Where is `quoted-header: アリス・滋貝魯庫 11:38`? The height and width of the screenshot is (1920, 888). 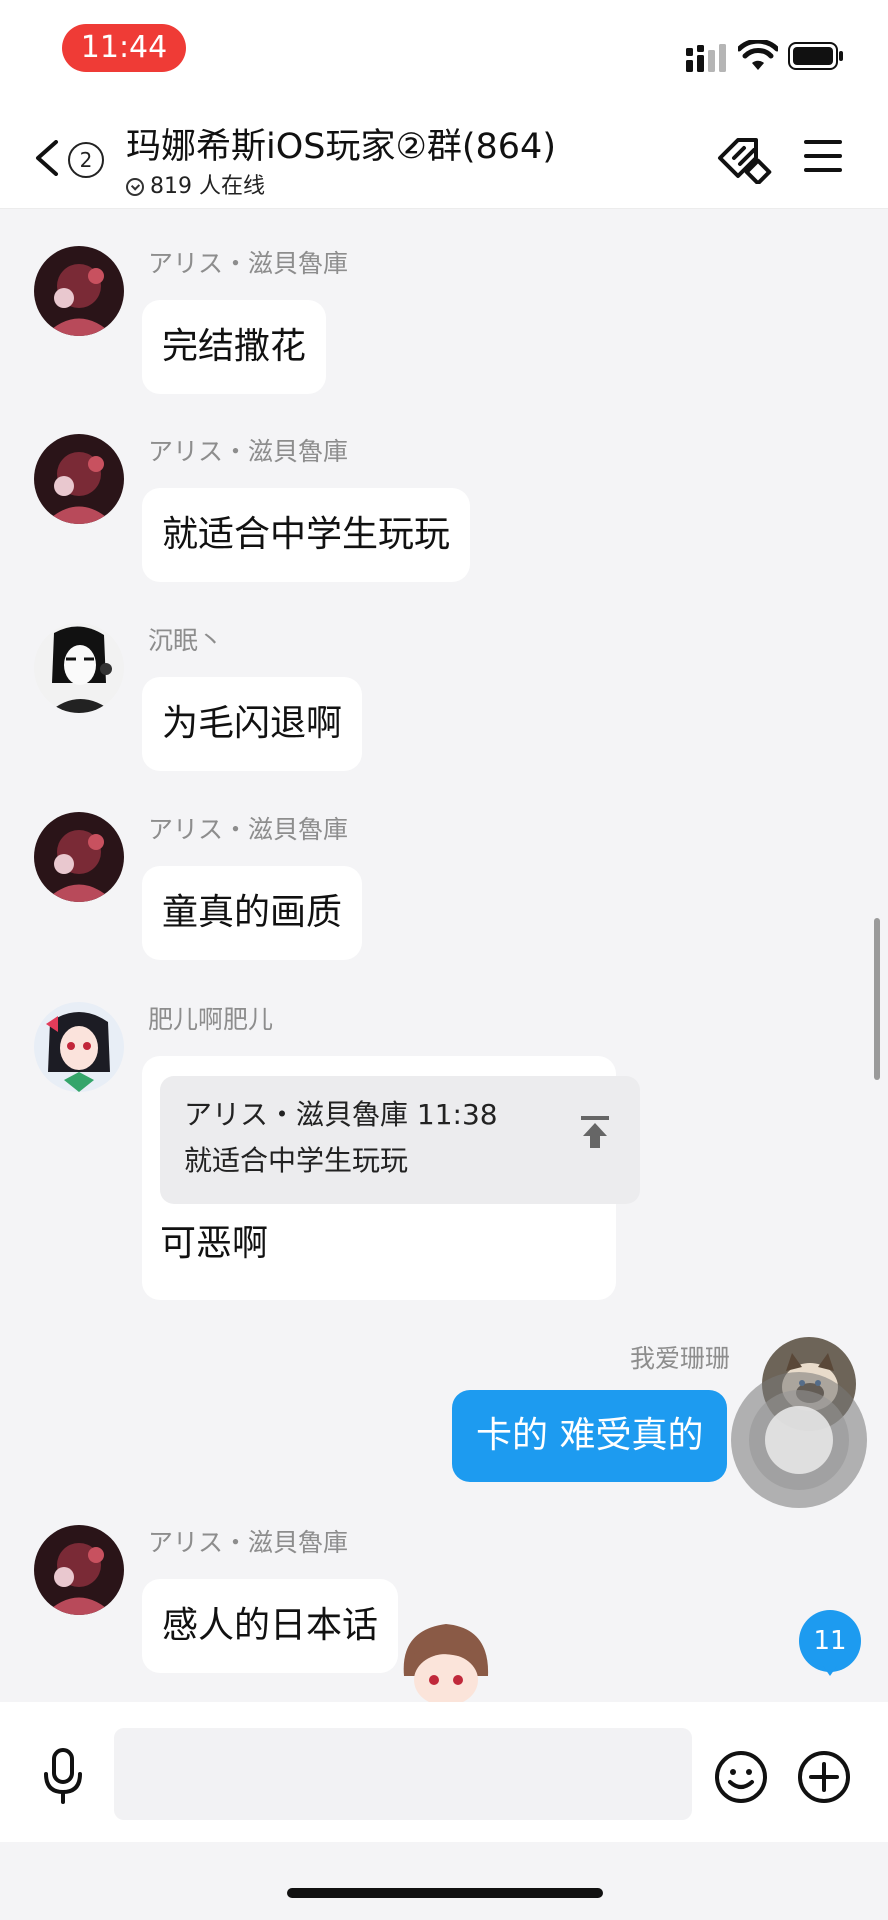
quoted-header: アリス・滋貝魯庫 11:38 is located at coordinates (341, 1114).